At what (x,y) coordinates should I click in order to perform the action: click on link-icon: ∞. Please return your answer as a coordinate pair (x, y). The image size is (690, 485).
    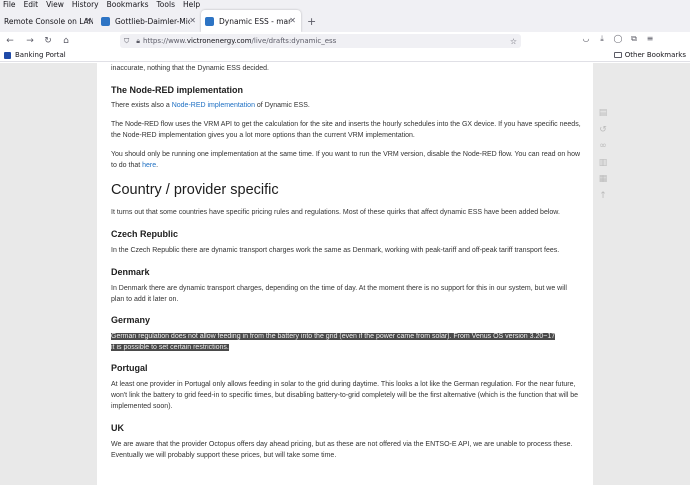
    Looking at the image, I should click on (603, 146).